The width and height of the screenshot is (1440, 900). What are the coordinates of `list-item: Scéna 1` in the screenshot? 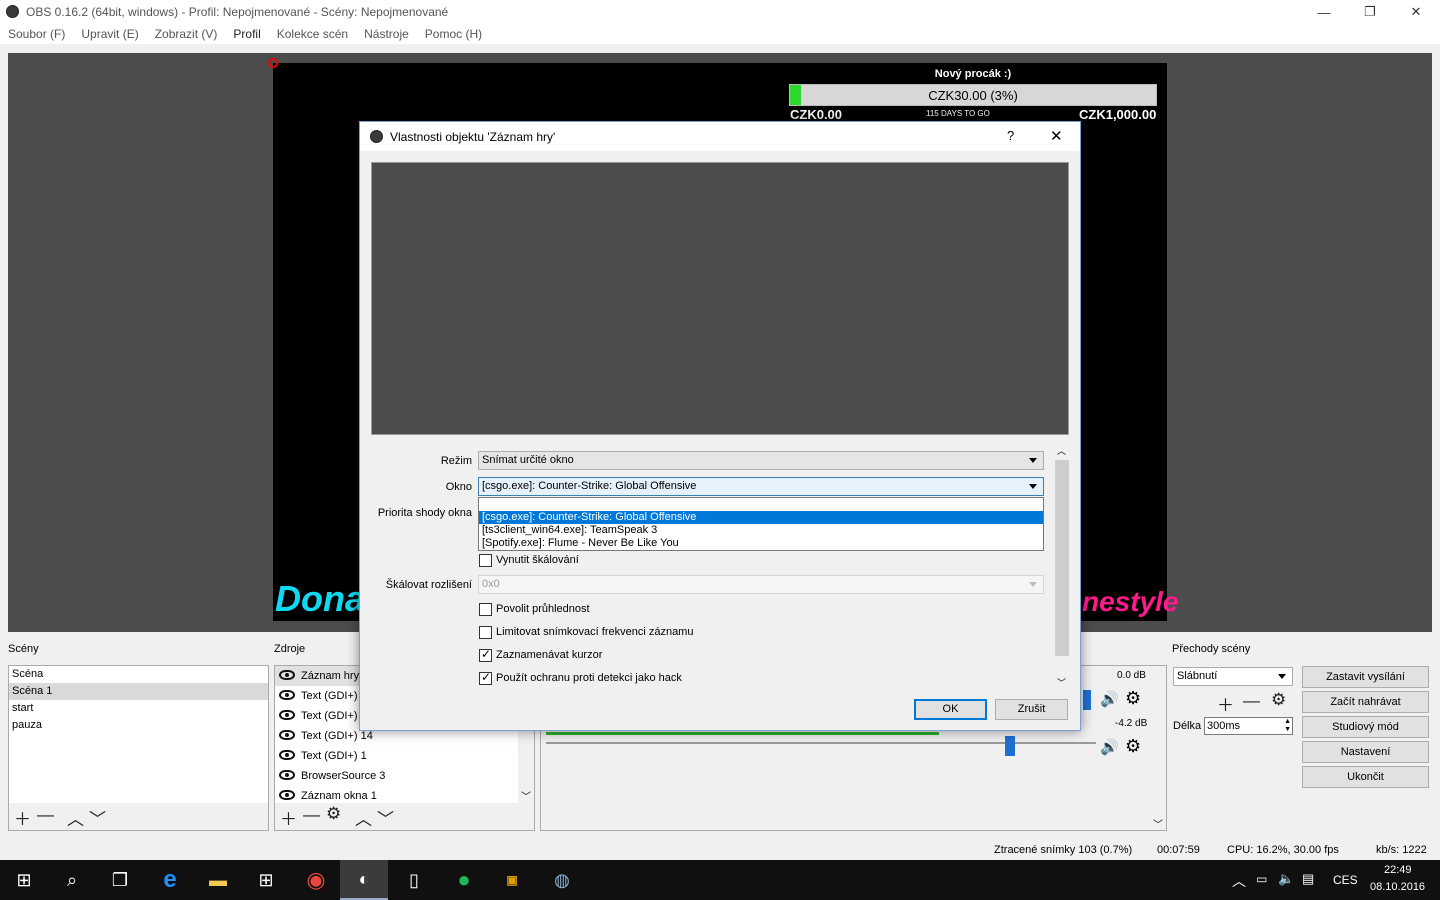 It's located at (138, 691).